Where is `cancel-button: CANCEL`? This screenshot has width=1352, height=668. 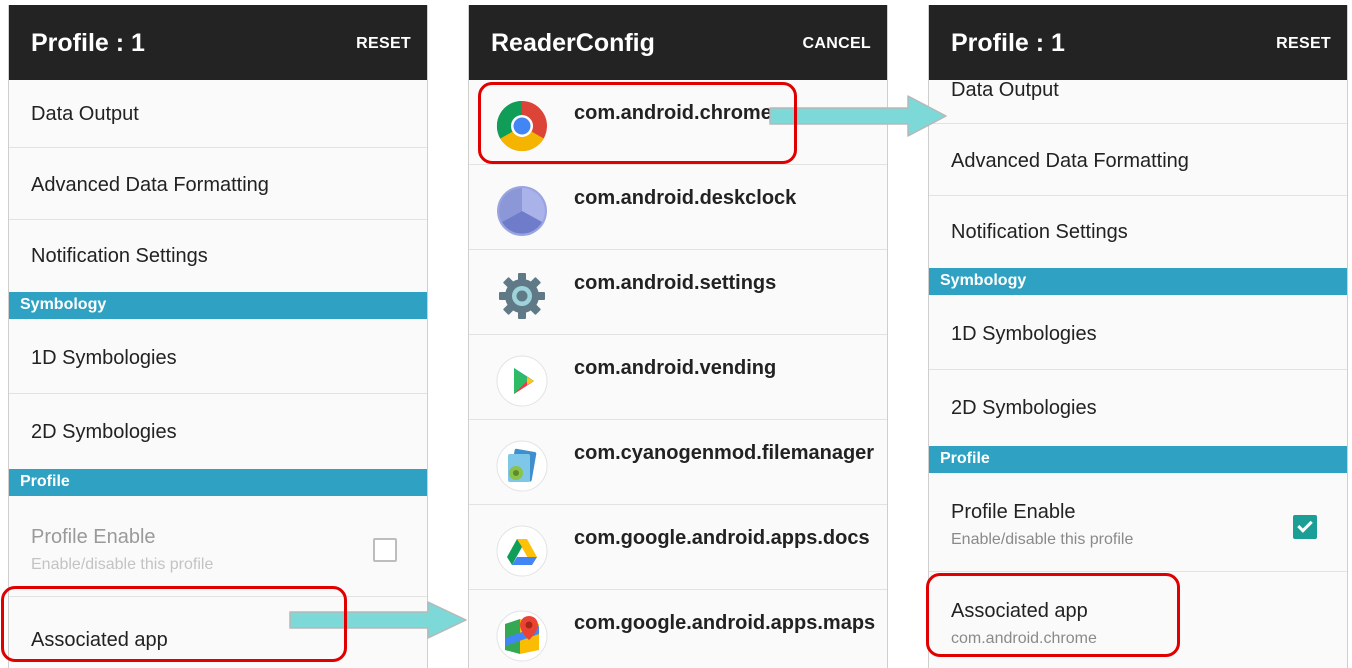 cancel-button: CANCEL is located at coordinates (837, 44).